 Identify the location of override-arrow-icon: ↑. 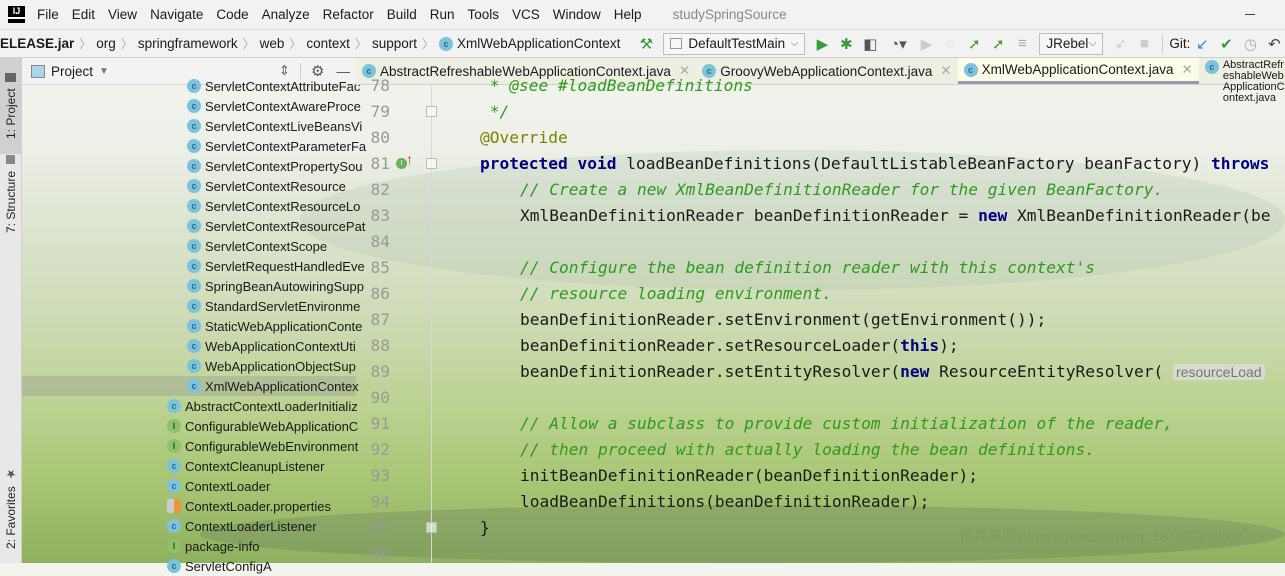
(409, 159).